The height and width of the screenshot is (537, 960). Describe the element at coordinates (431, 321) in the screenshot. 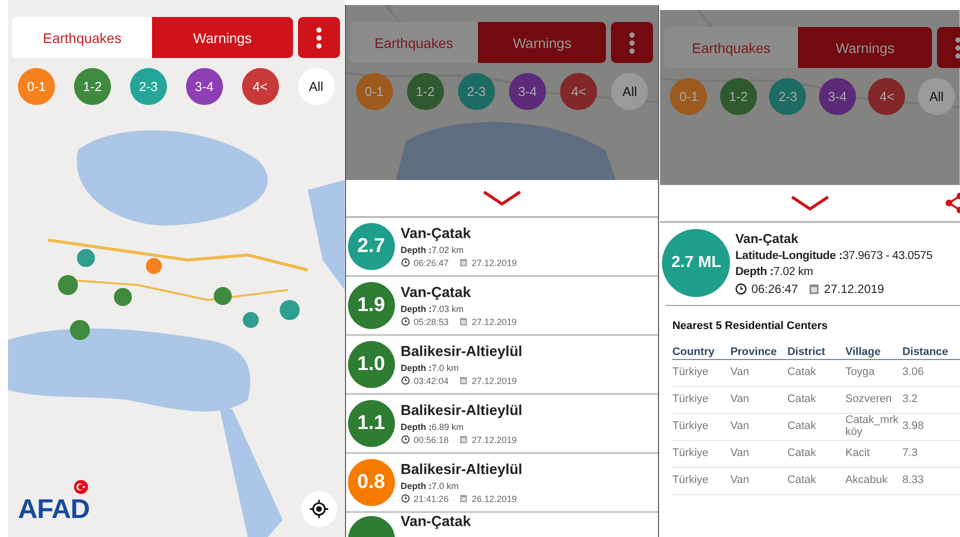

I see `time-text: 05:28:53` at that location.